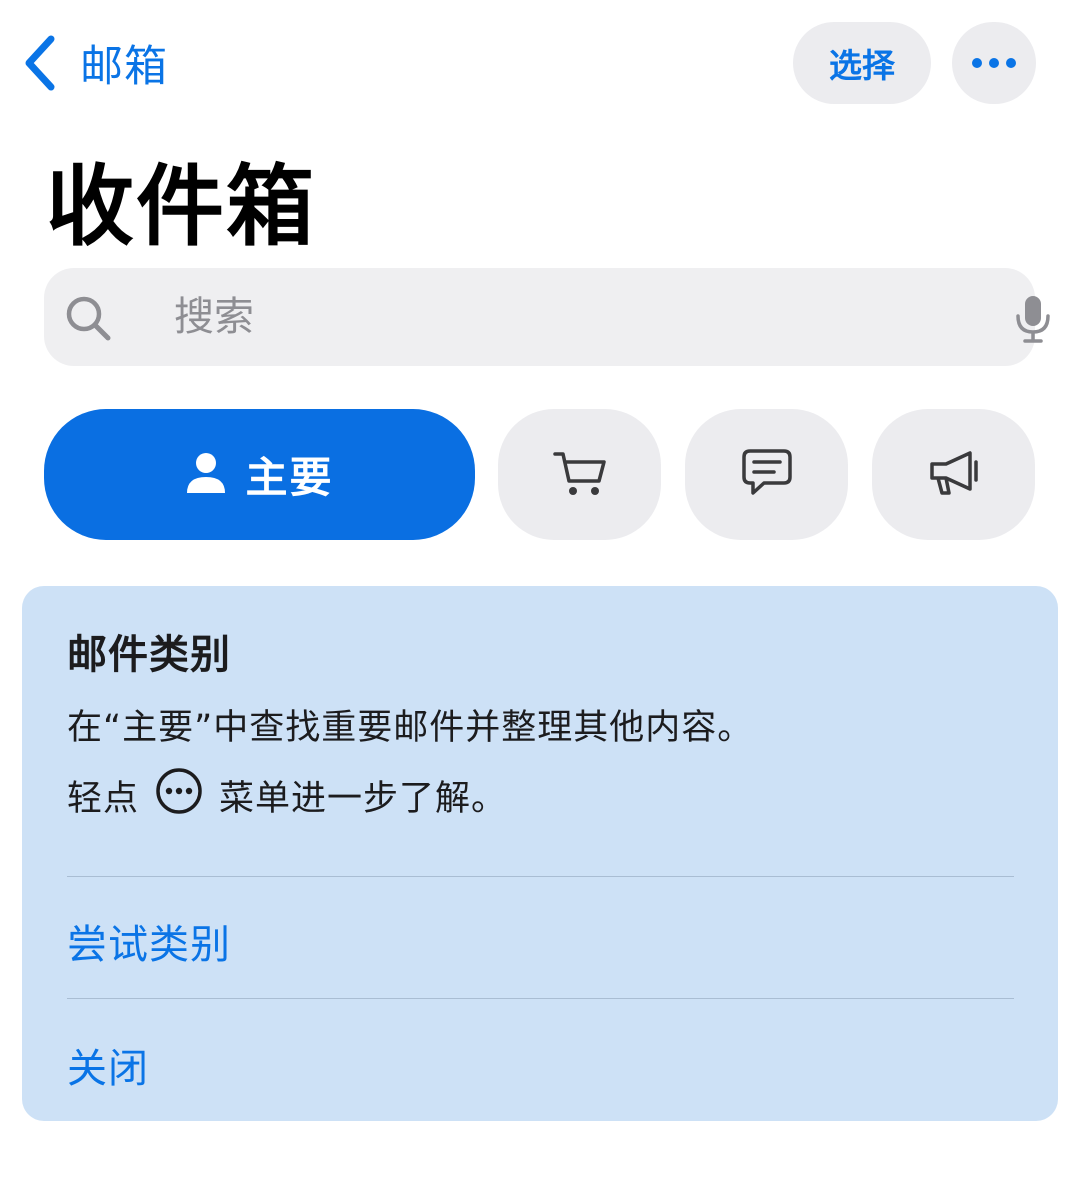  I want to click on back-label: 邮箱, so click(124, 67).